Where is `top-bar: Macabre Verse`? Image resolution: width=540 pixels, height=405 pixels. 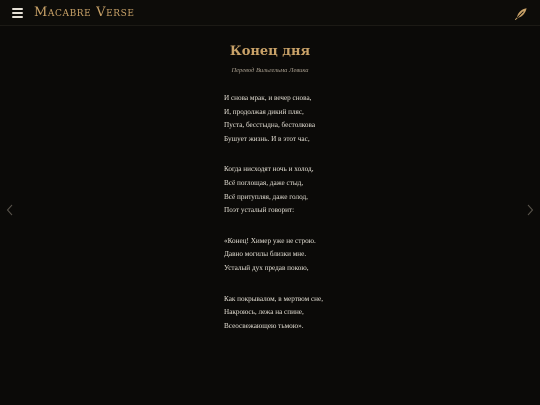 top-bar: Macabre Verse is located at coordinates (270, 13).